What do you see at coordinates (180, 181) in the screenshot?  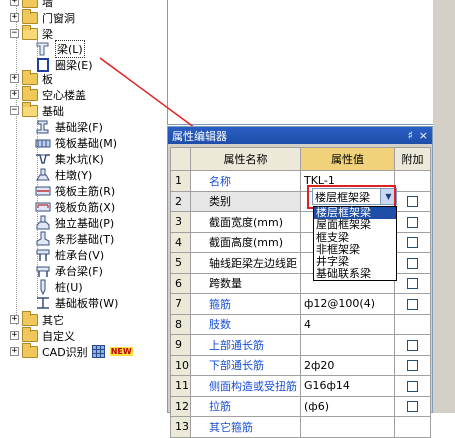 I see `row-index: 1` at bounding box center [180, 181].